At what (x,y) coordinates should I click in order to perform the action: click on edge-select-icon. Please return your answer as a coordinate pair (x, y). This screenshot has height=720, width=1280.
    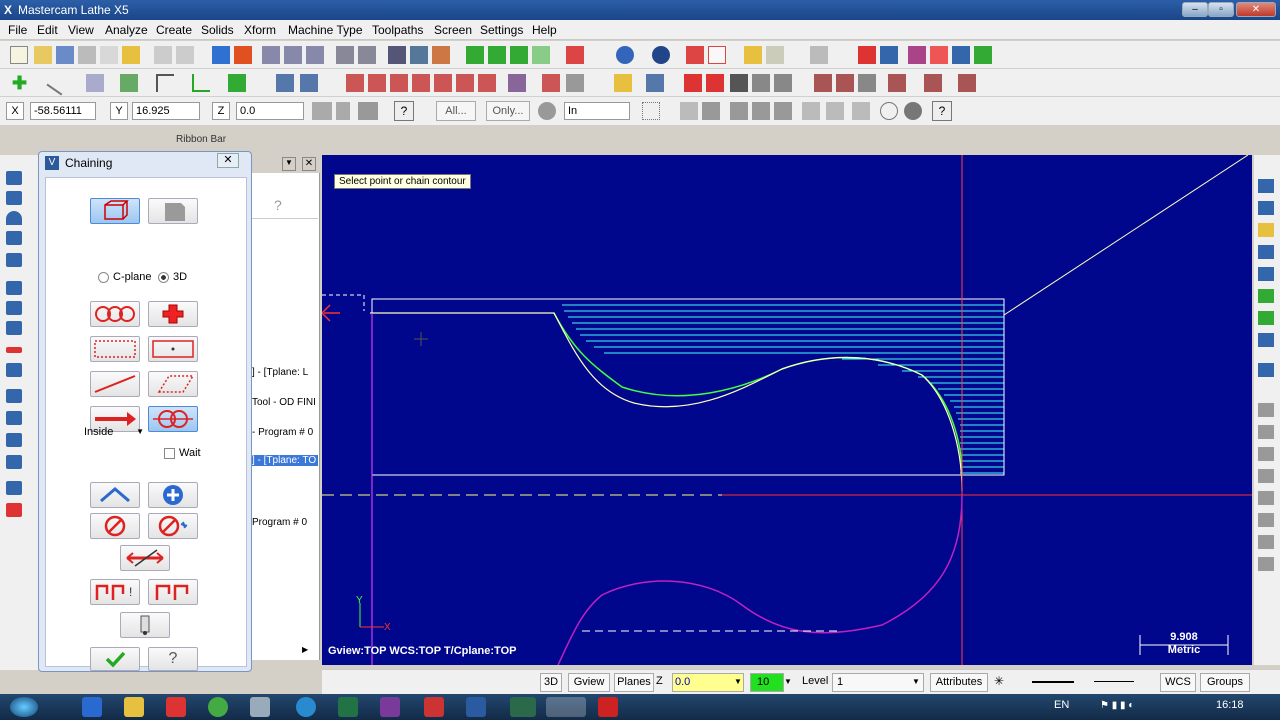
    Looking at the image, I should click on (761, 111).